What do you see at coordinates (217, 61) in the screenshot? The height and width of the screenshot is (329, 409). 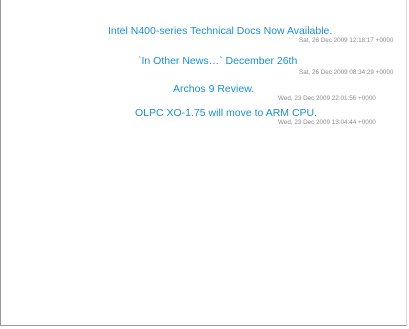 I see `feed-item-title-link: `In Other News…` December 26th` at bounding box center [217, 61].